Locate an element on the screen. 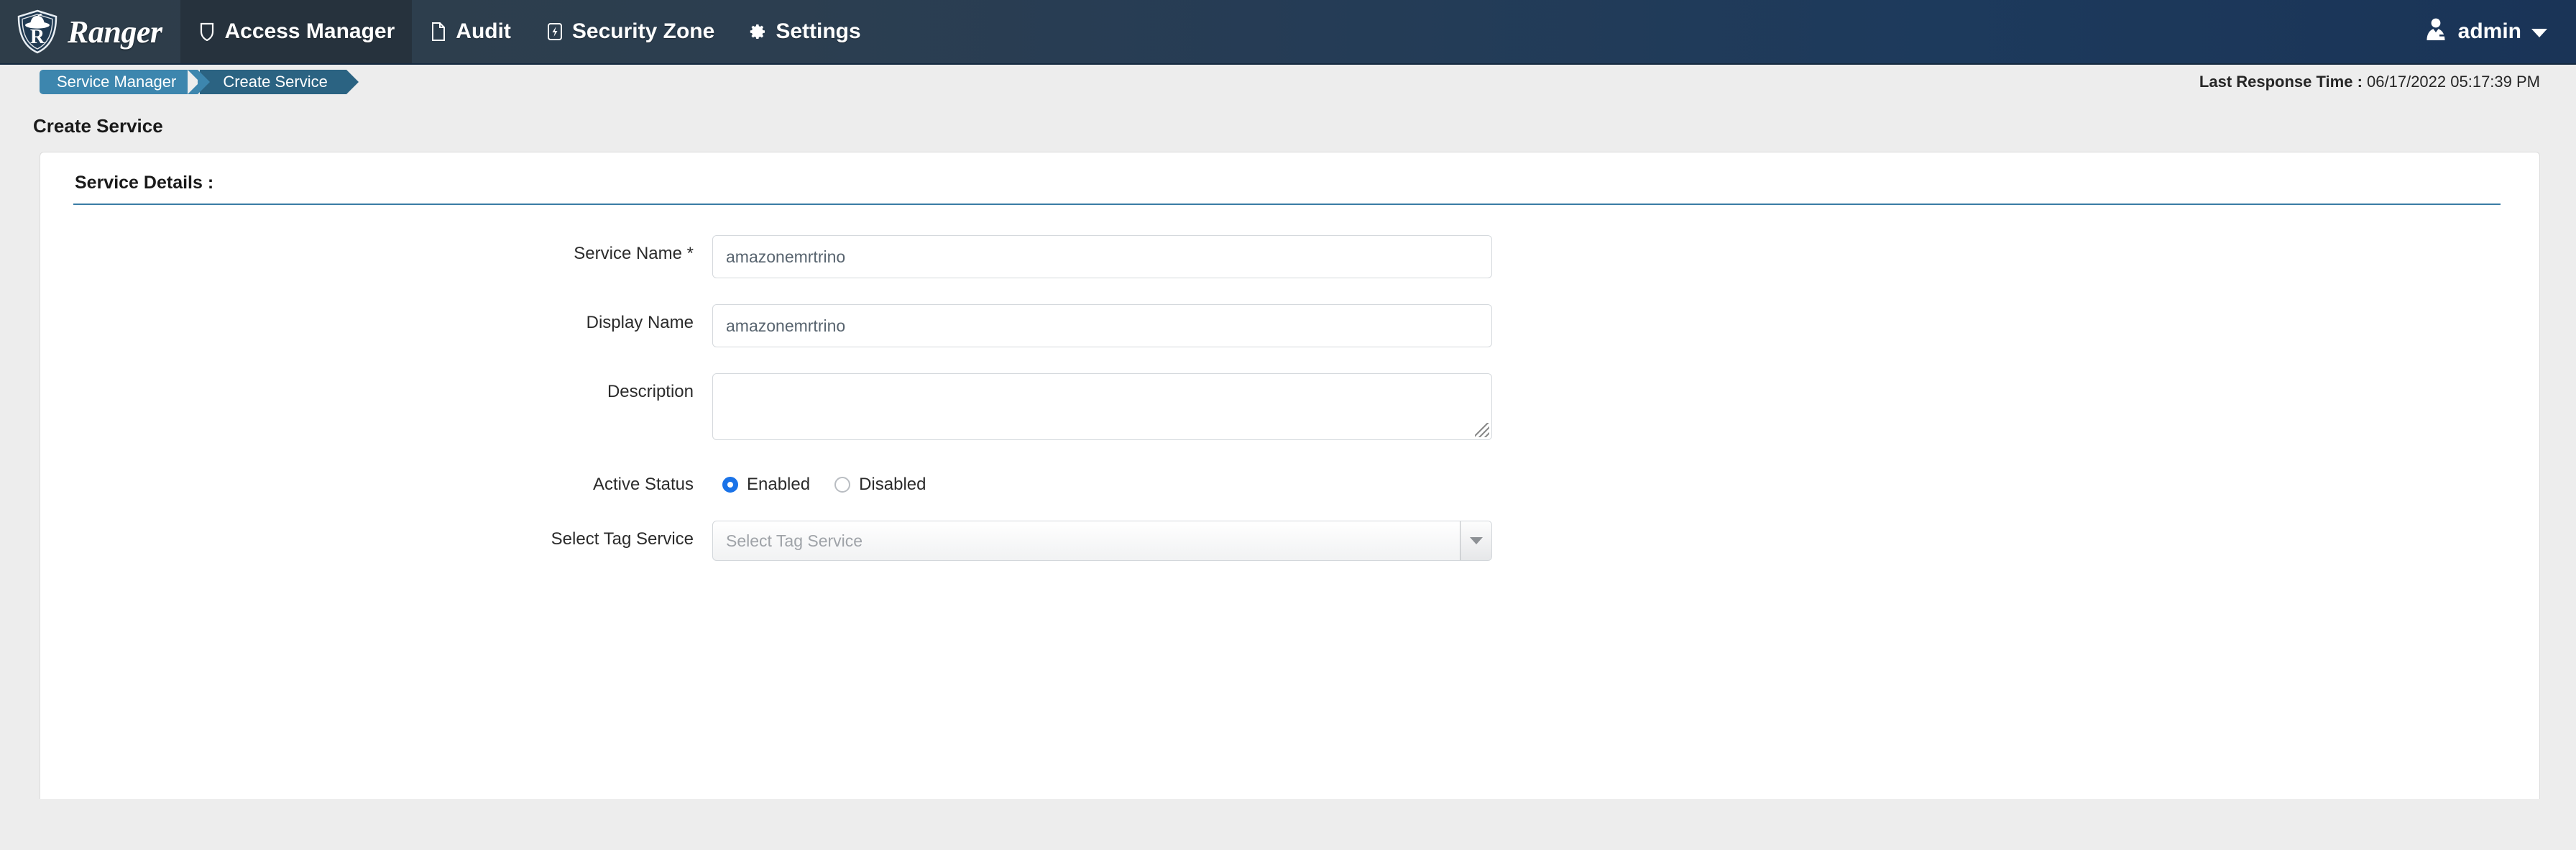 This screenshot has width=2576, height=850. active-status-radio-group: Enabled Disabled is located at coordinates (1625, 481).